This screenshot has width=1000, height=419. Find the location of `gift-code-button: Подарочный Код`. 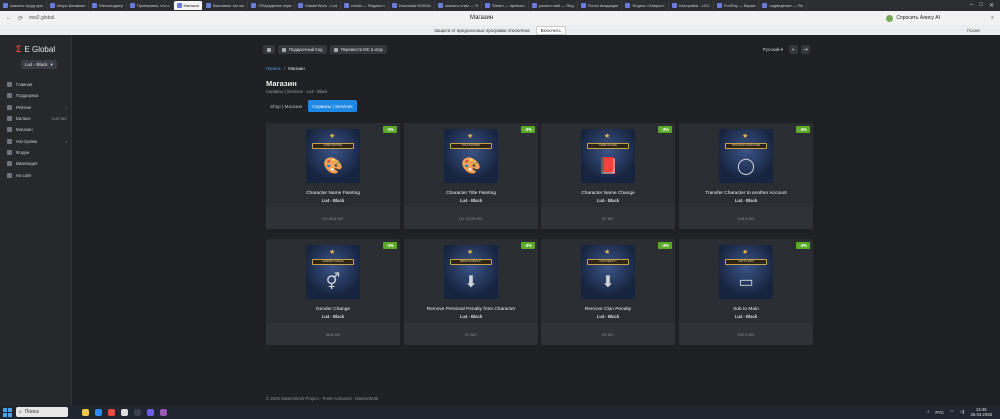

gift-code-button: Подарочный Код is located at coordinates (302, 49).